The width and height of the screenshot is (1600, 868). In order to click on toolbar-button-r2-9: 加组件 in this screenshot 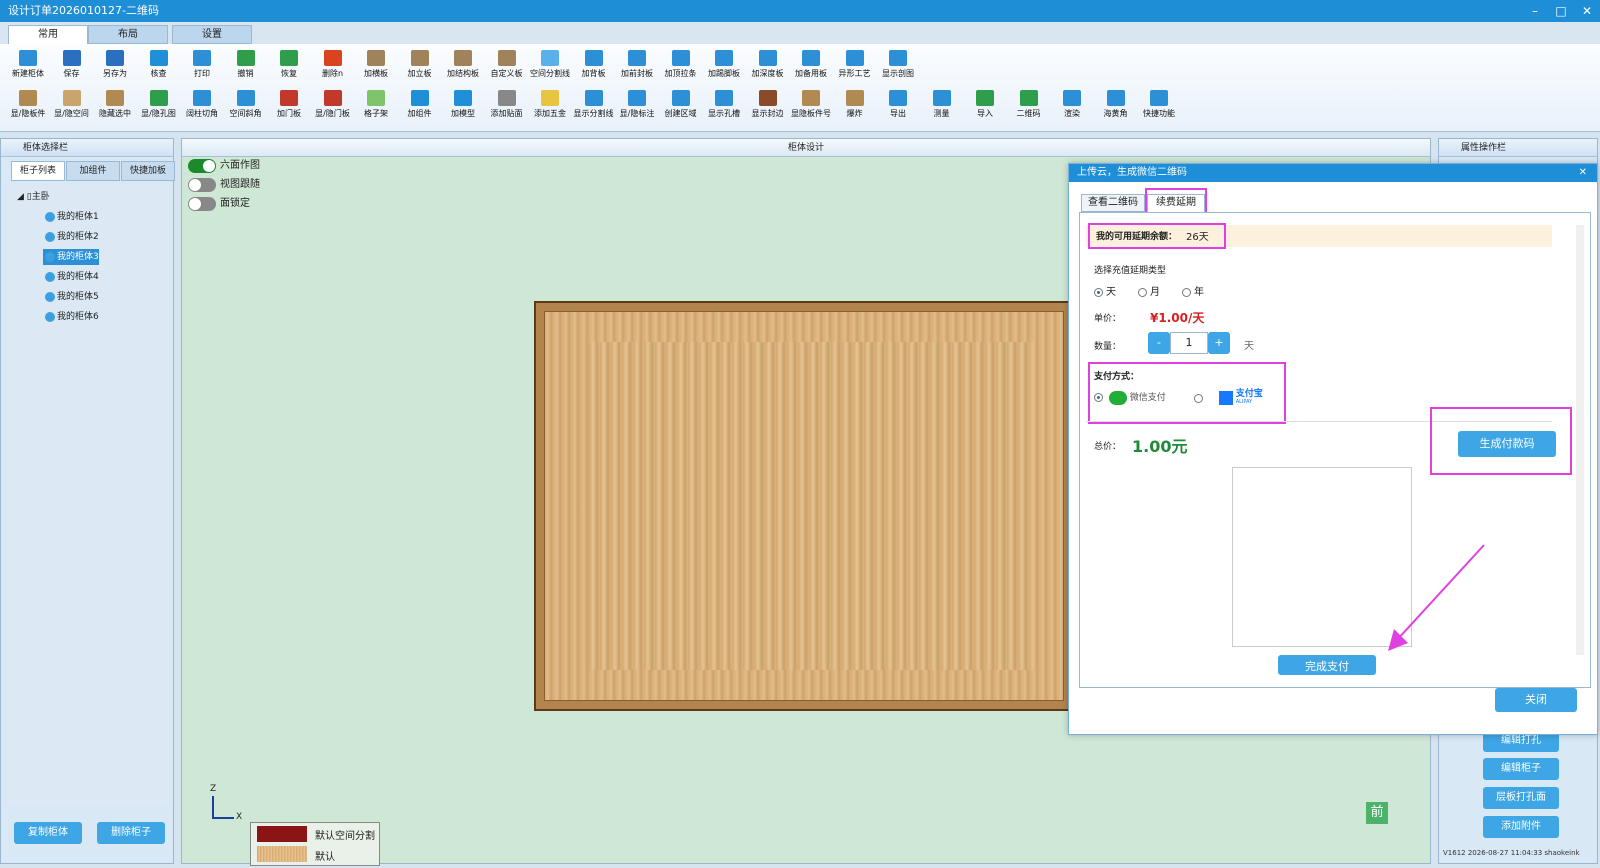, I will do `click(420, 107)`.